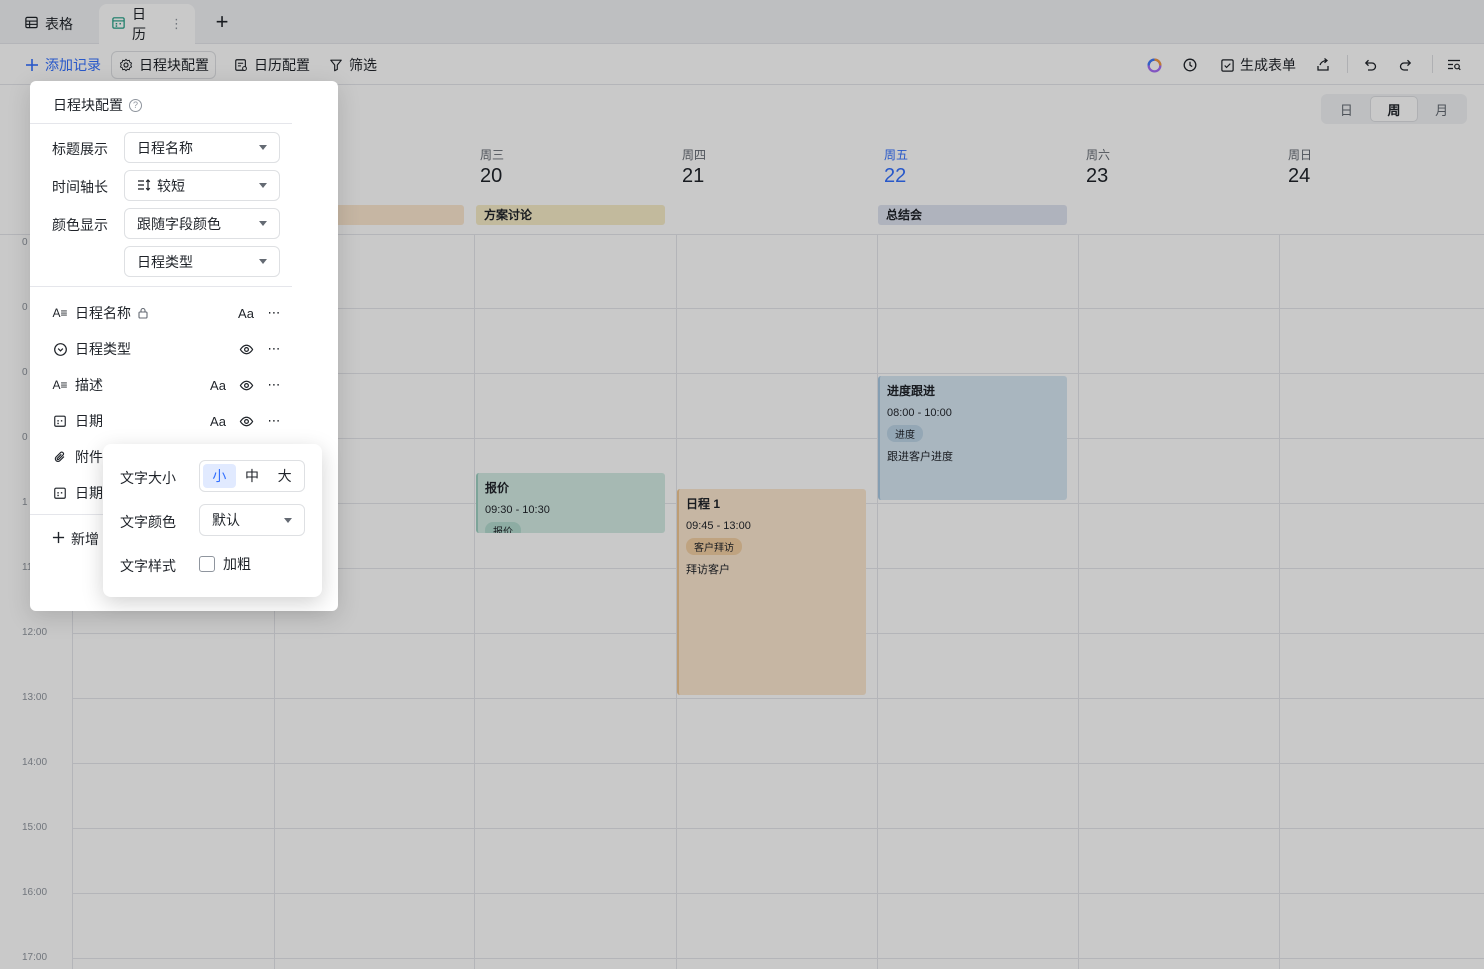 This screenshot has height=969, width=1484. I want to click on help-icon: ?, so click(135, 105).